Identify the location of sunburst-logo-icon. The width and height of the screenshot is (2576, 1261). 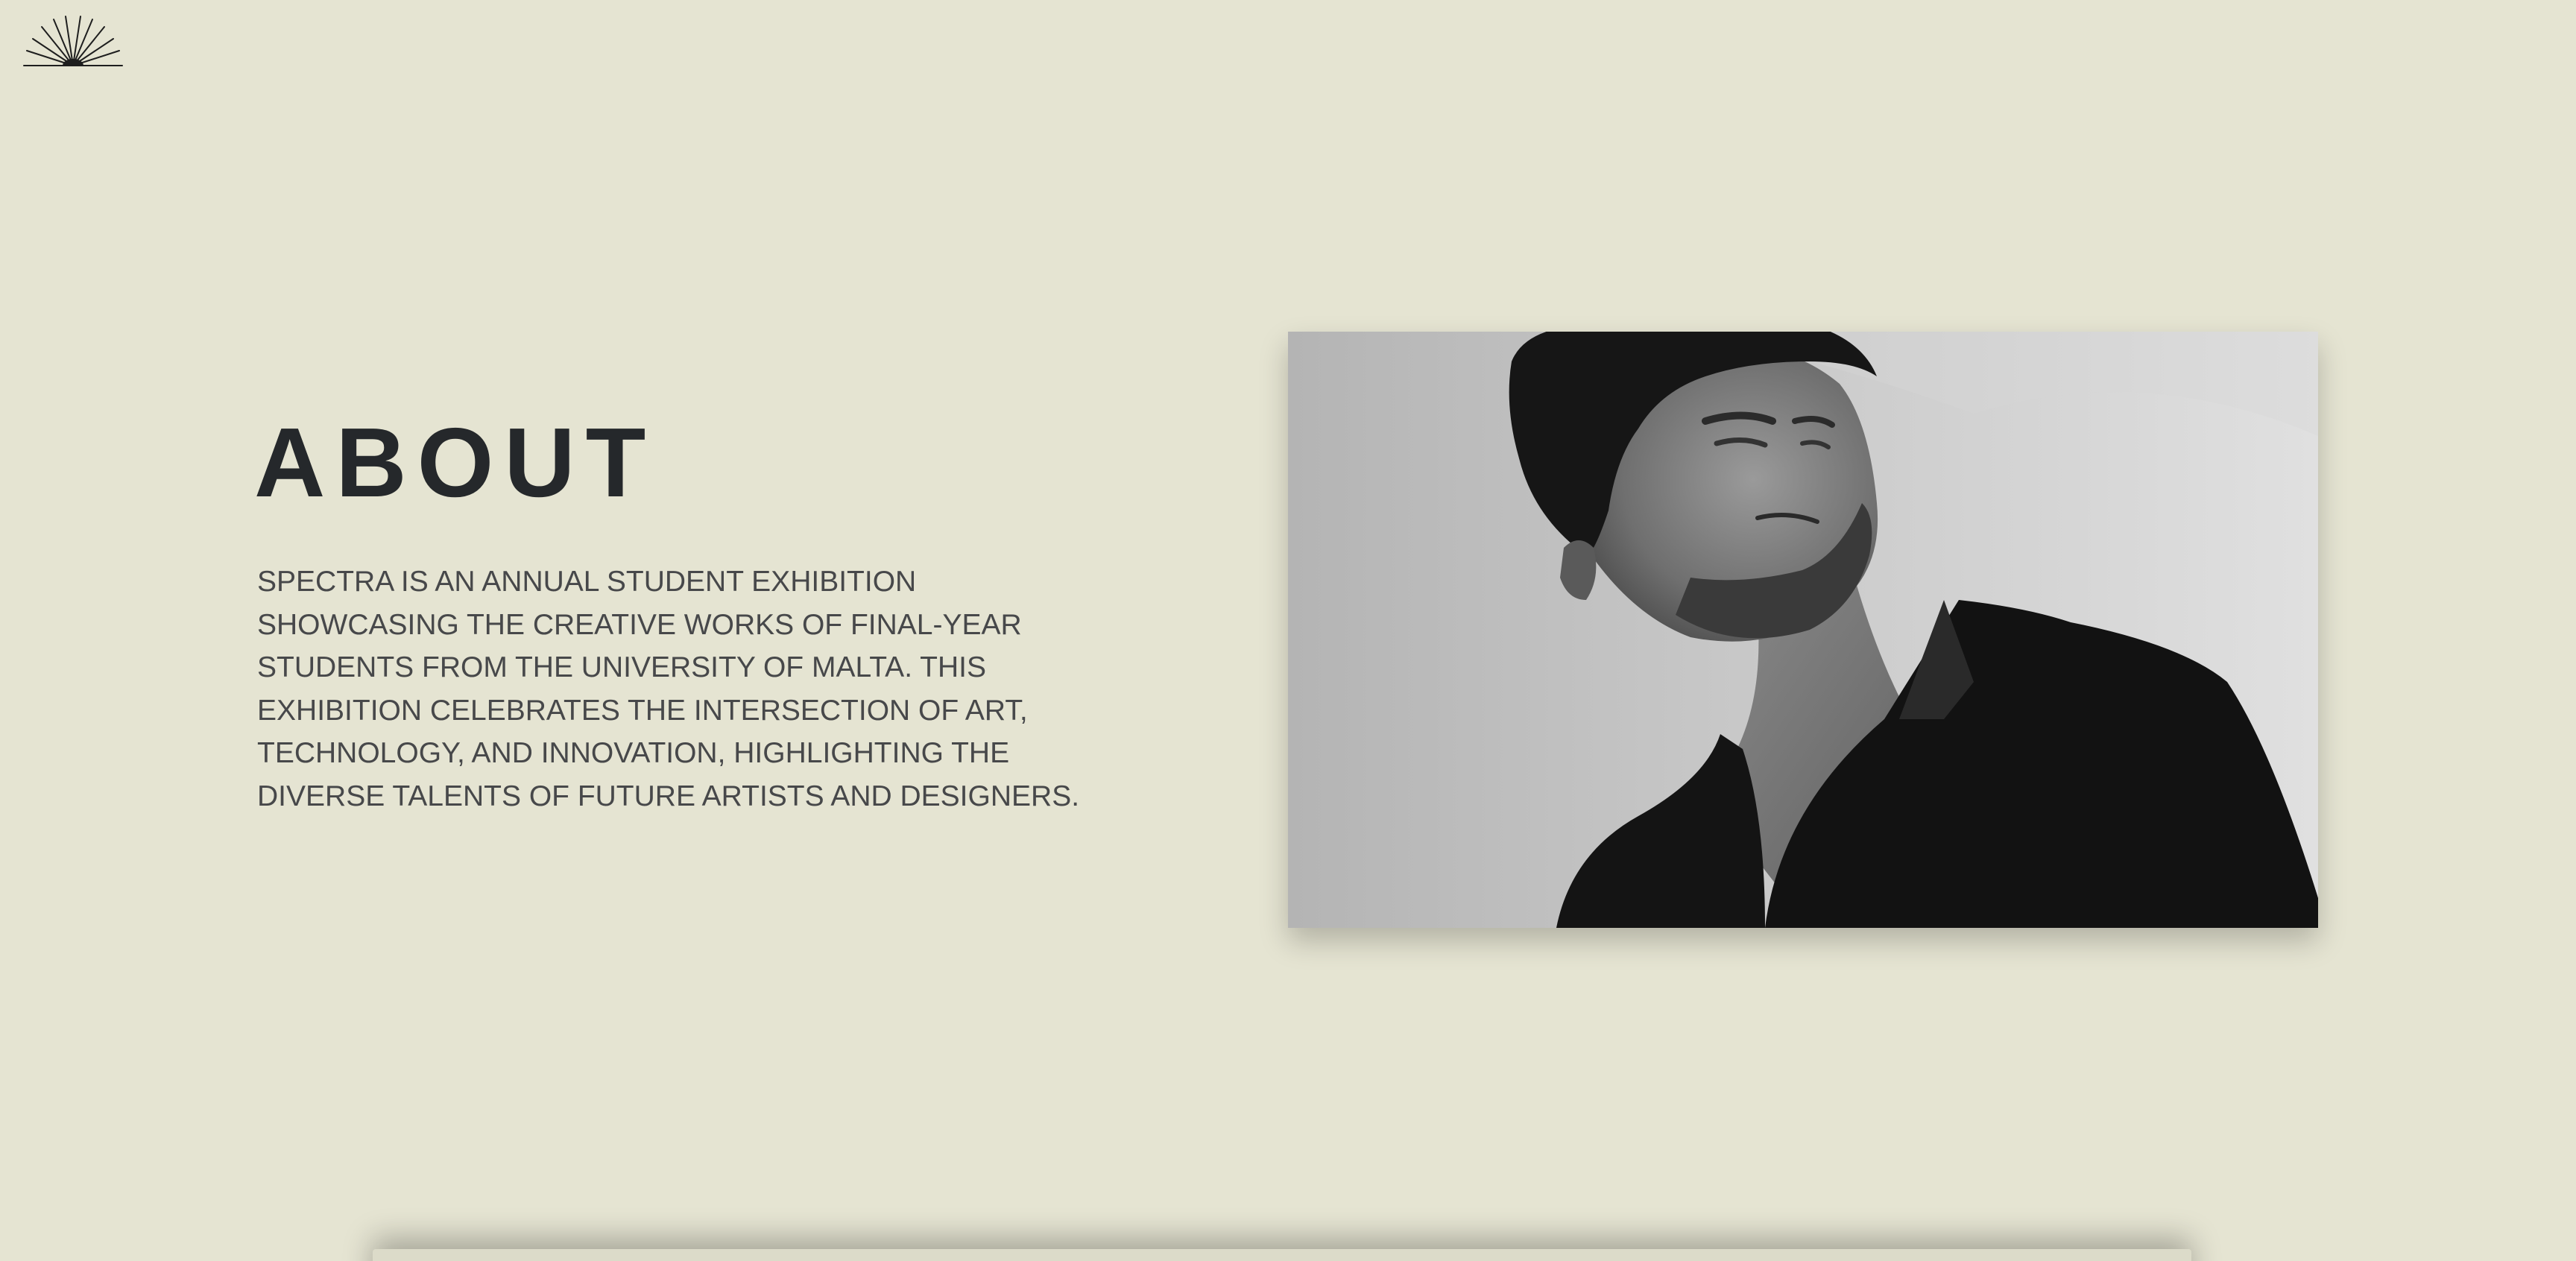
(73, 42).